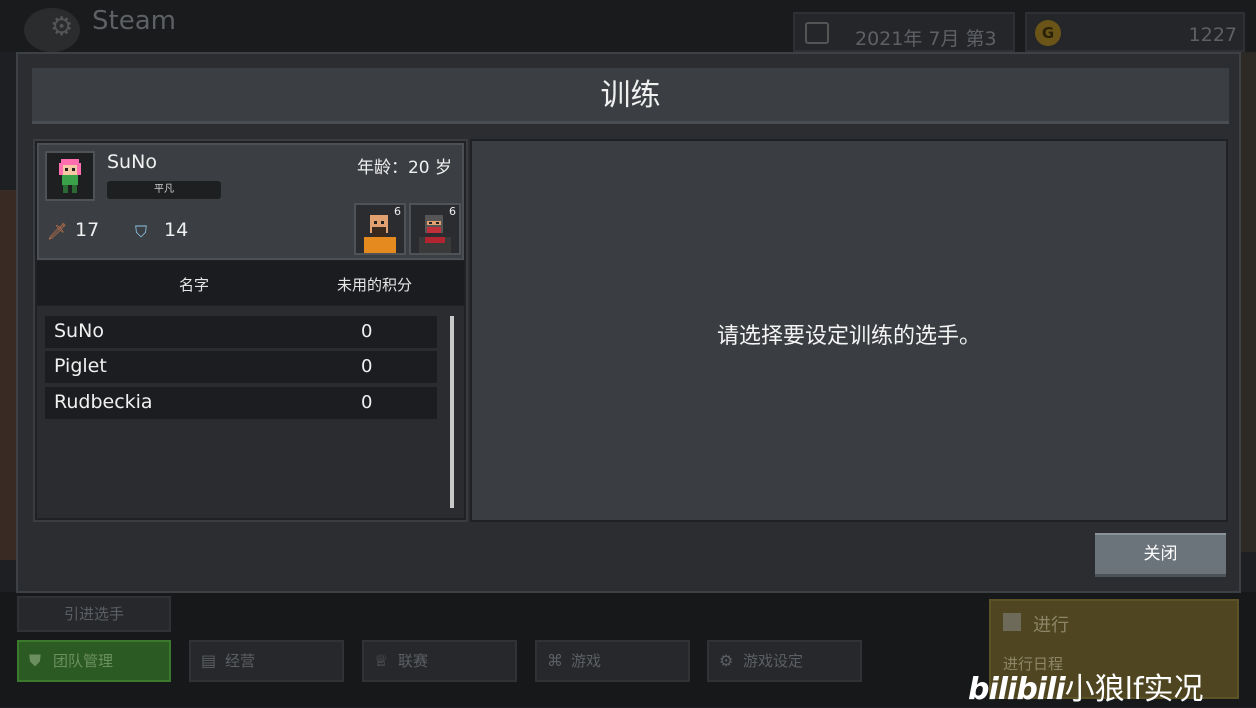 The width and height of the screenshot is (1256, 708). Describe the element at coordinates (52, 30) in the screenshot. I see `team-logo-icon` at that location.